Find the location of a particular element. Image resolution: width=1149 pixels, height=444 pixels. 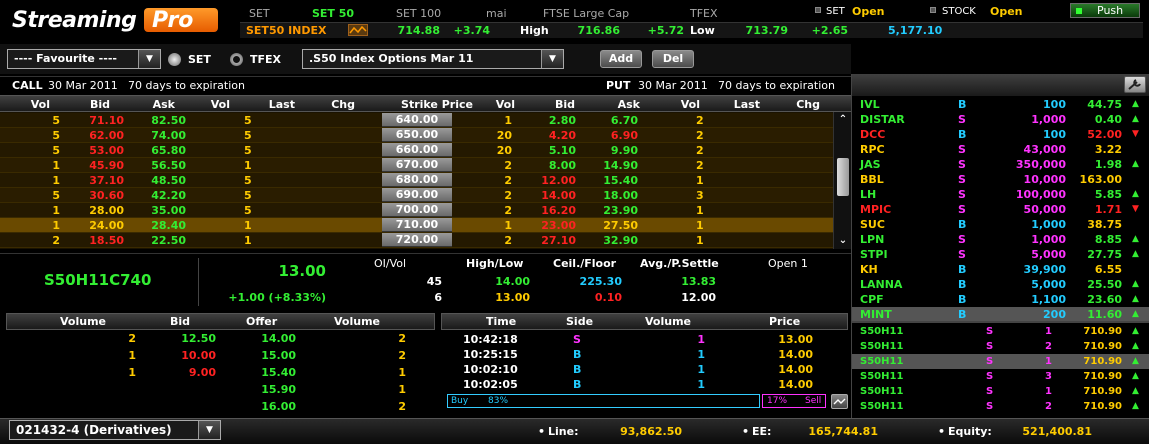

put-ask: 15.40 is located at coordinates (614, 180).